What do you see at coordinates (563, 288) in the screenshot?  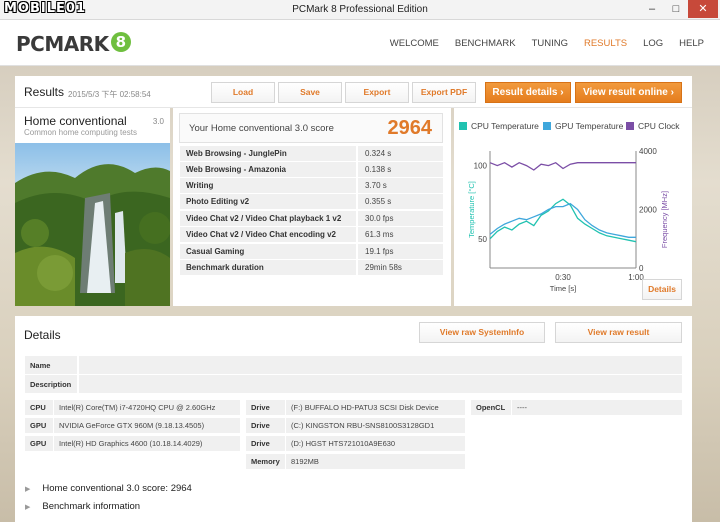 I see `x-axis-label: Time [s]` at bounding box center [563, 288].